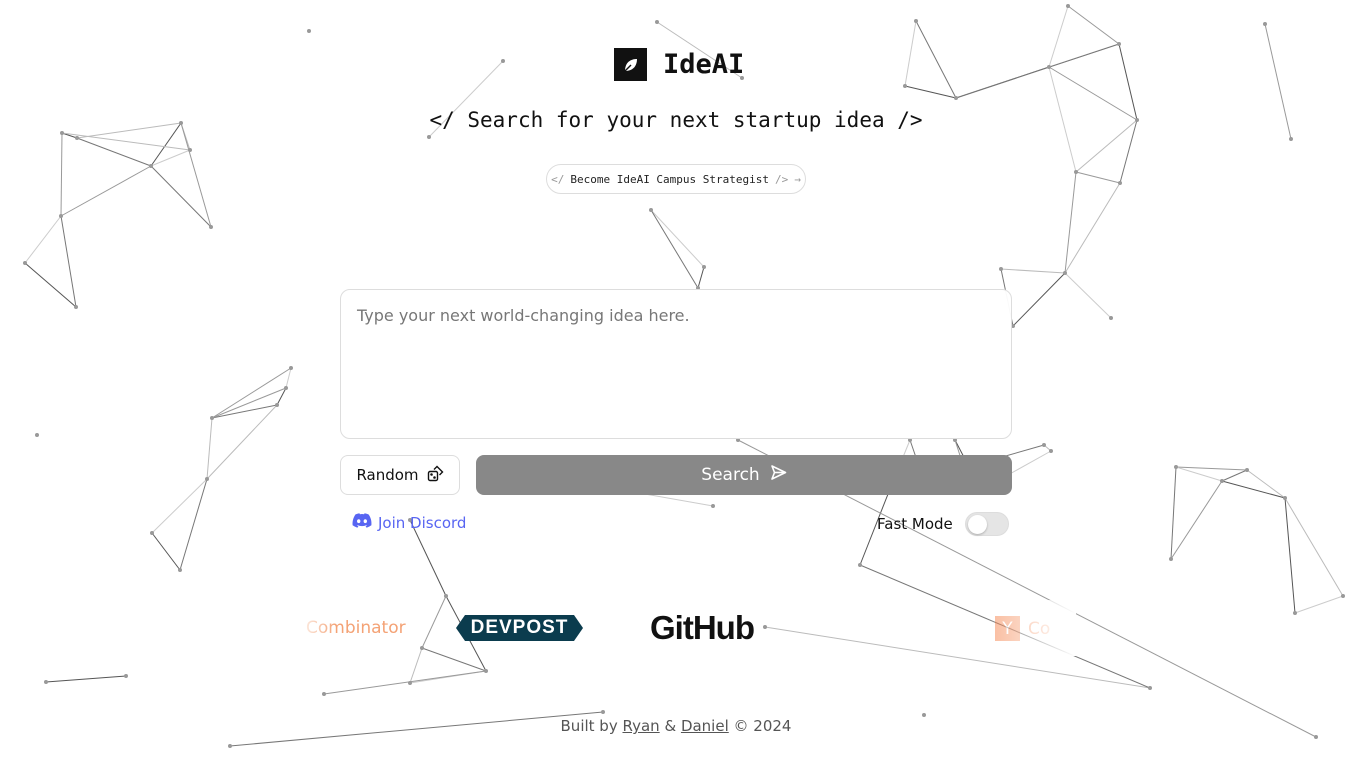 The width and height of the screenshot is (1352, 760). Describe the element at coordinates (730, 475) in the screenshot. I see `search-label: Search` at that location.